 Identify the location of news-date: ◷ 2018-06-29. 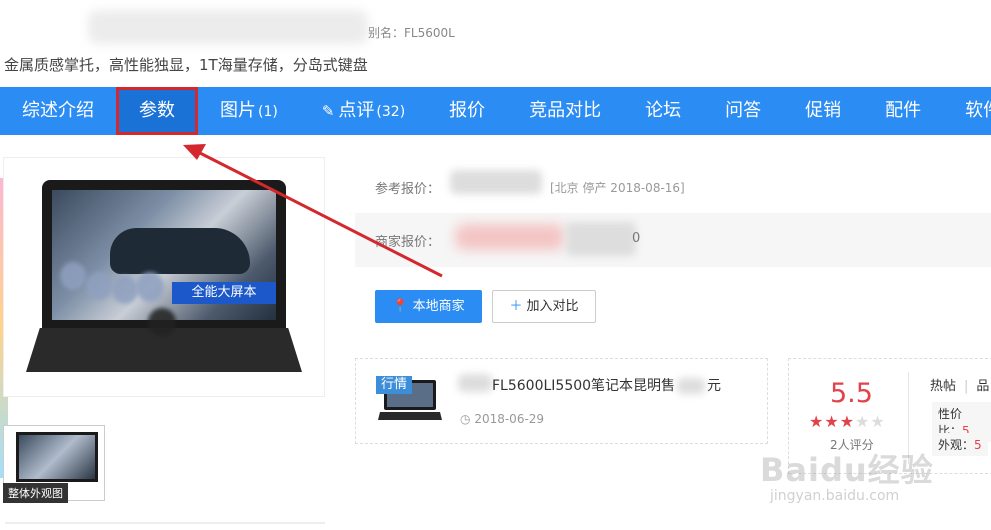
(502, 419).